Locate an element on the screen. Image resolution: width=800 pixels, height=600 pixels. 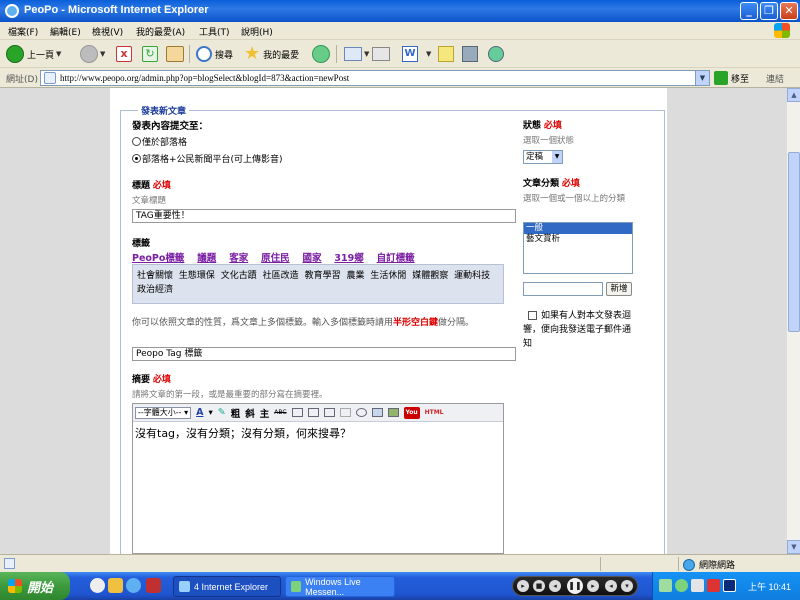
media-restore-icon: ▸ is located at coordinates (523, 586).